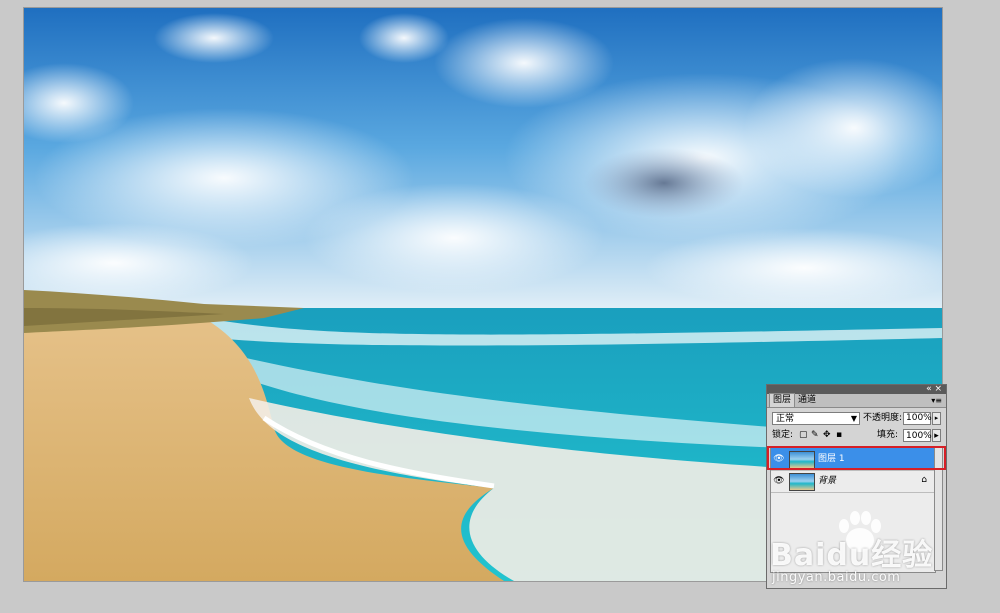 This screenshot has width=1000, height=613. What do you see at coordinates (827, 435) in the screenshot?
I see `lock-position-move-icon: ✥` at bounding box center [827, 435].